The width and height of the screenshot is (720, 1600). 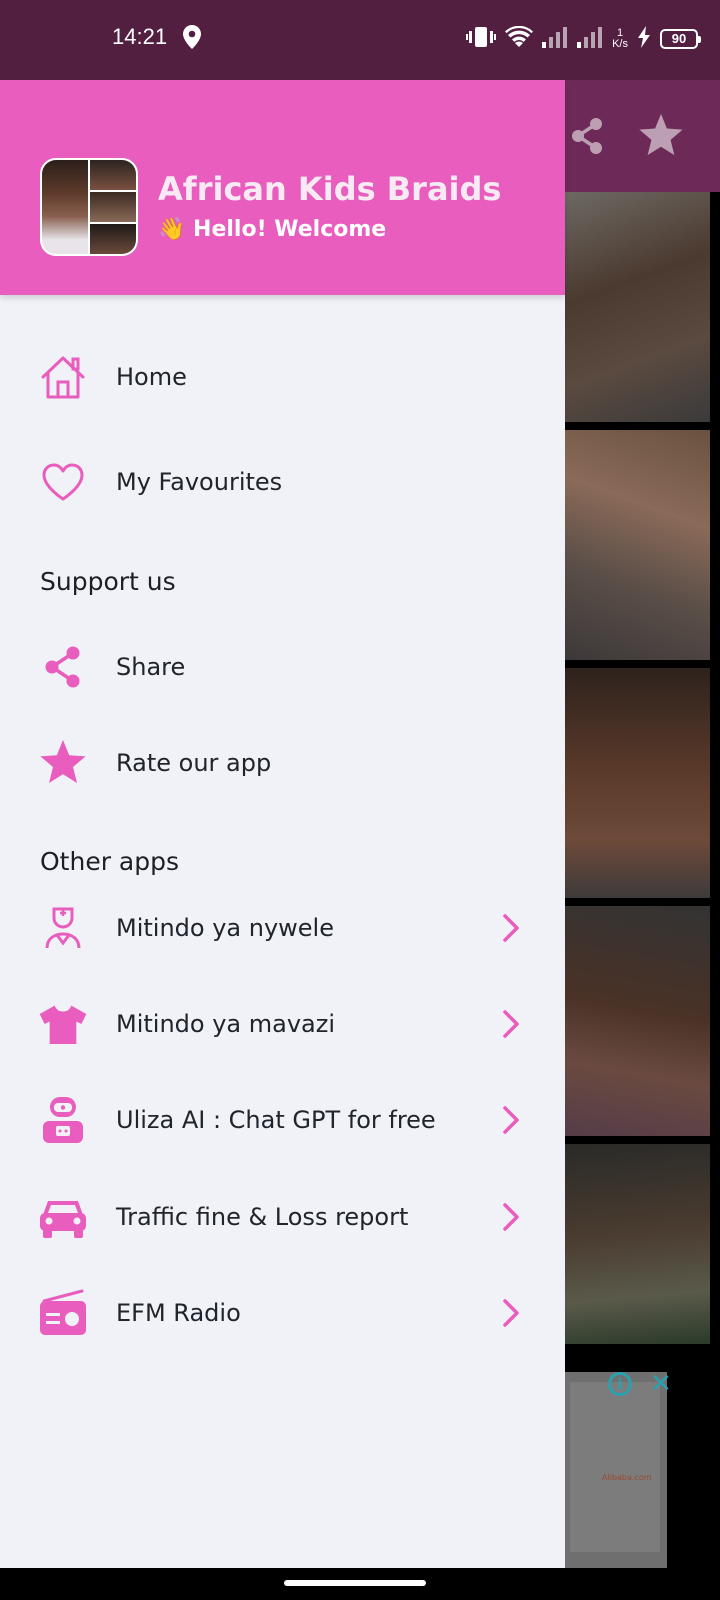 What do you see at coordinates (355, 1583) in the screenshot?
I see `home-gesture-handle` at bounding box center [355, 1583].